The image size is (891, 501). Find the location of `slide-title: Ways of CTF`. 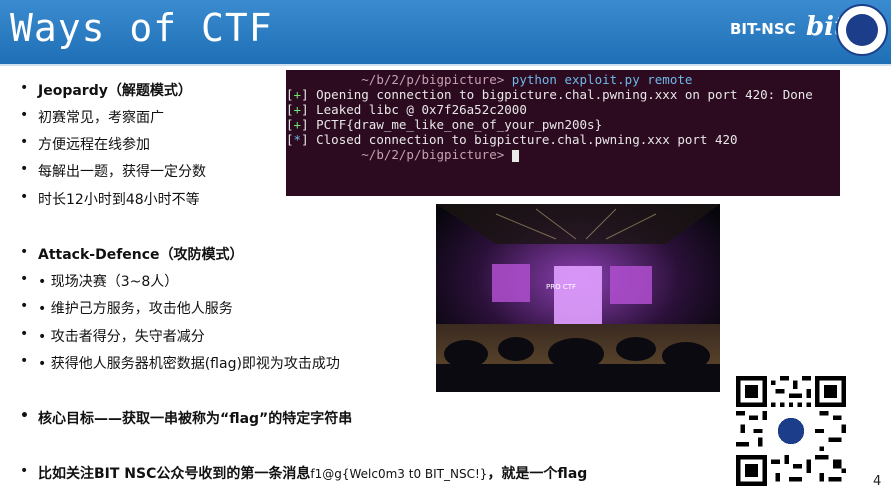

slide-title: Ways of CTF is located at coordinates (141, 28).